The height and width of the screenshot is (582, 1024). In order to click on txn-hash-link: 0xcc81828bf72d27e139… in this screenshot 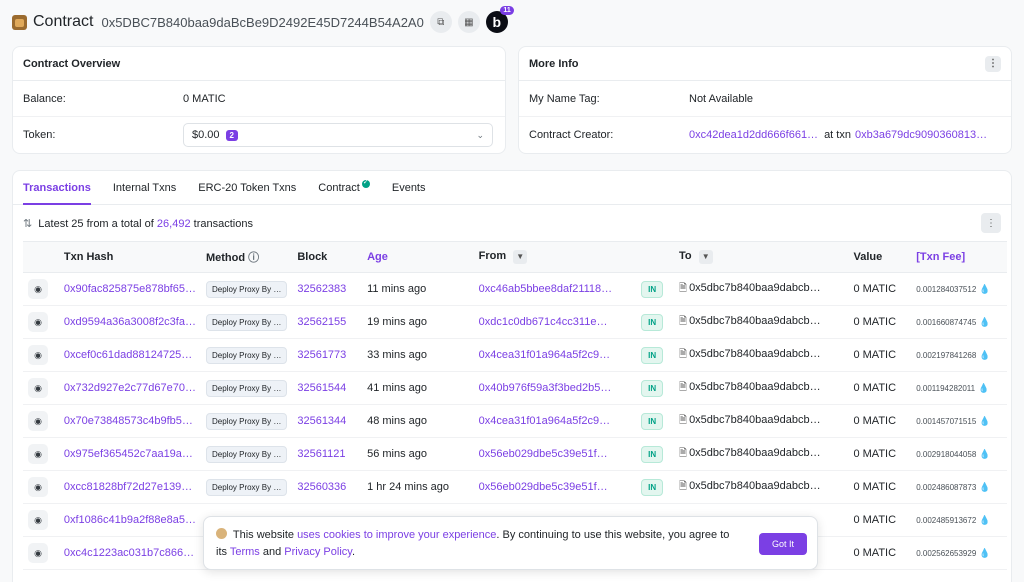, I will do `click(128, 487)`.